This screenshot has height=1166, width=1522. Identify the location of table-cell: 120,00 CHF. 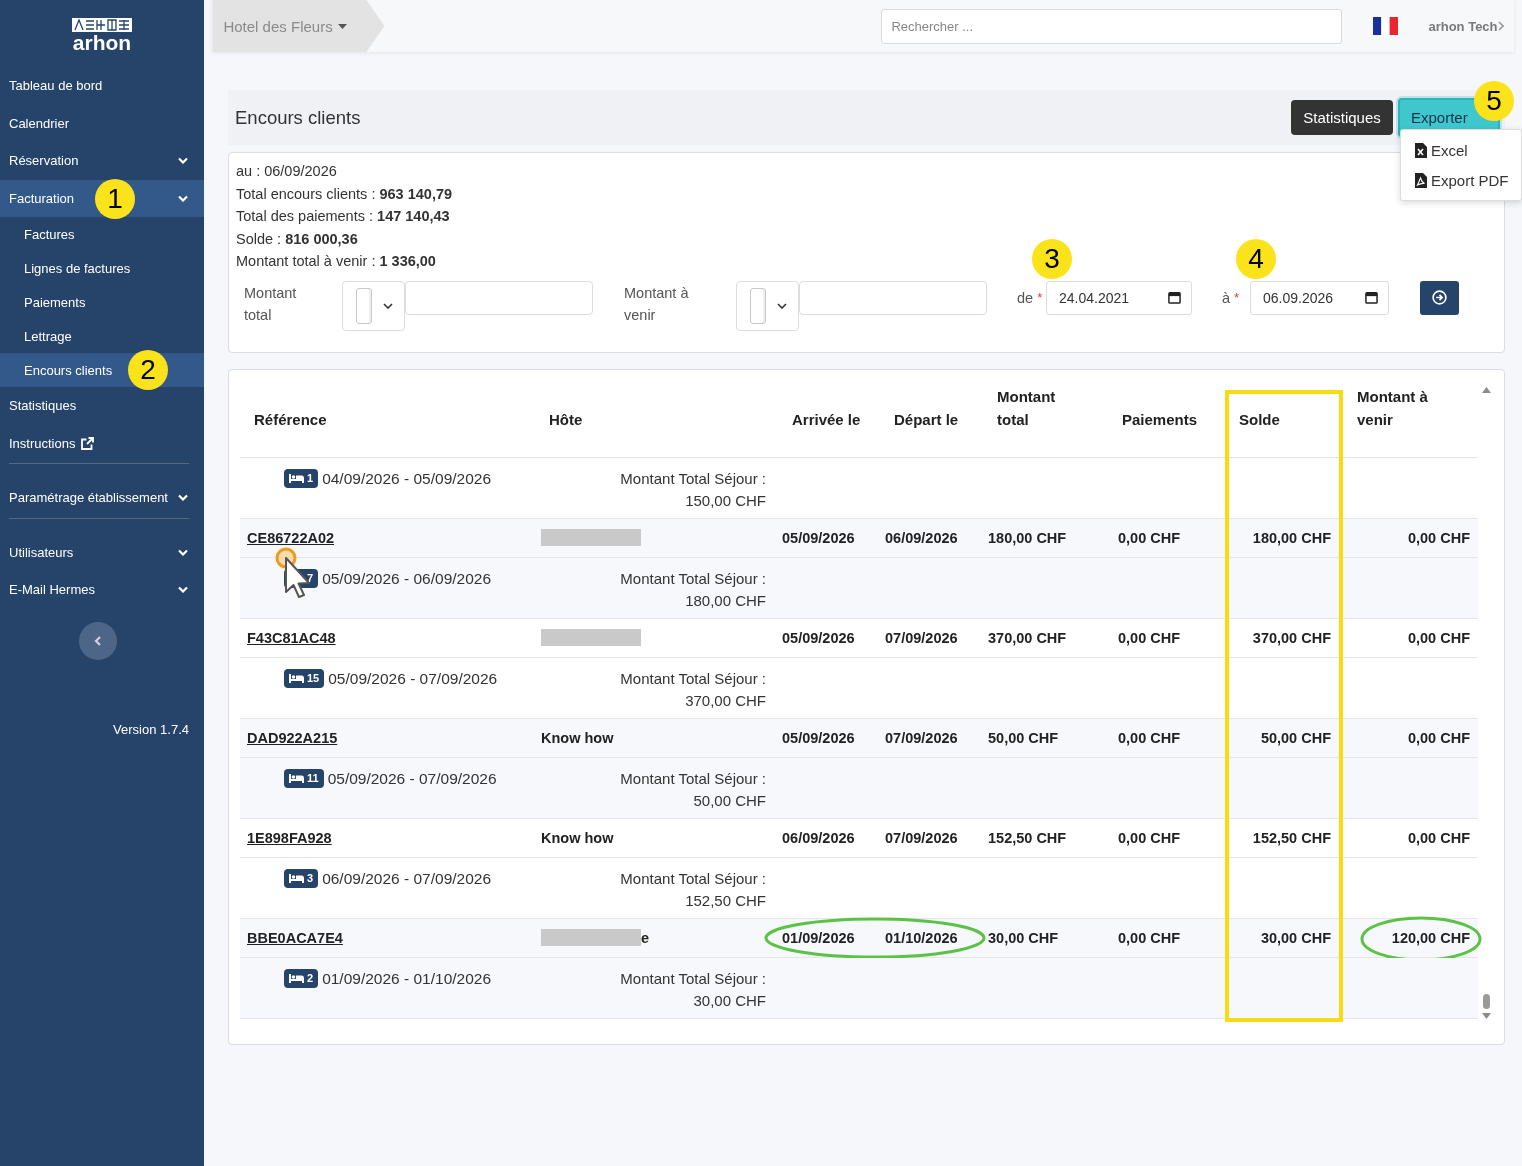
(1430, 937).